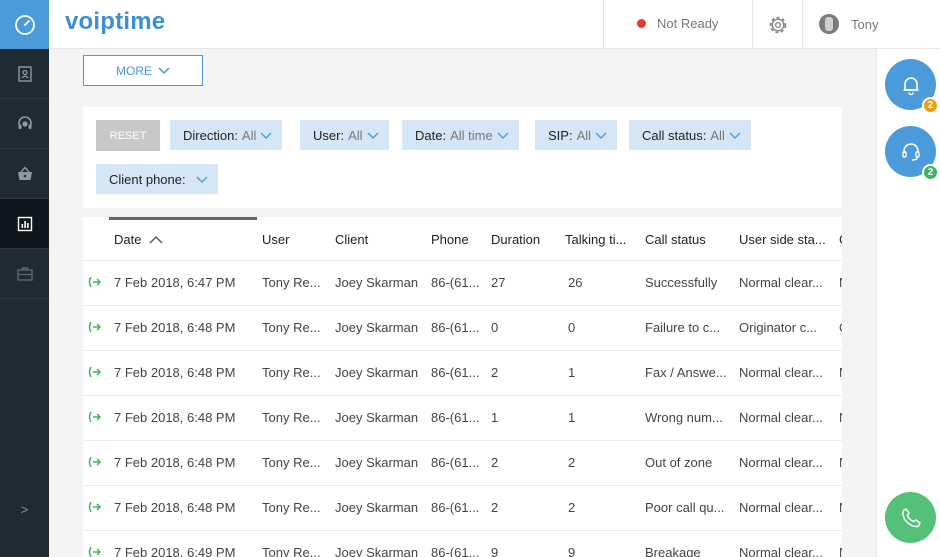 Image resolution: width=940 pixels, height=557 pixels. I want to click on sidebar-item-contacts, so click(24, 74).